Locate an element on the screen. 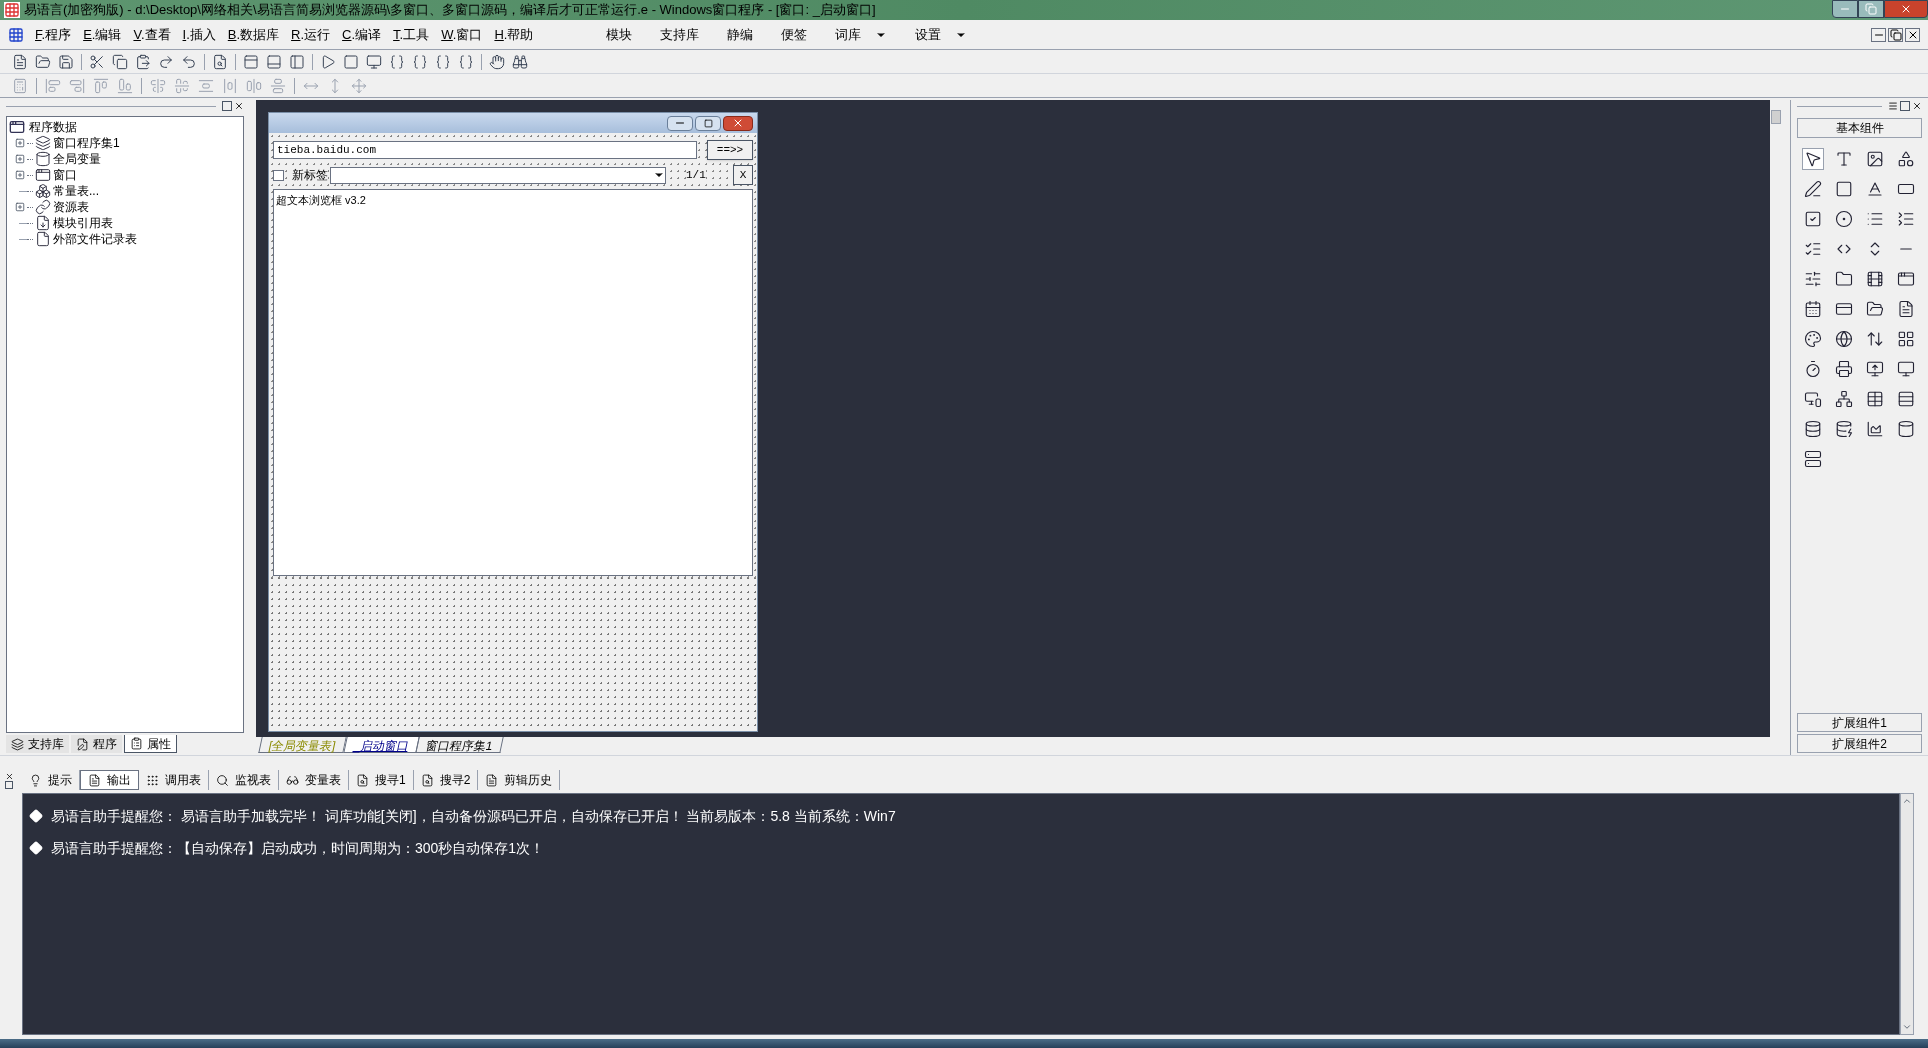  tree-item: 模块引用表 is located at coordinates (83, 223).